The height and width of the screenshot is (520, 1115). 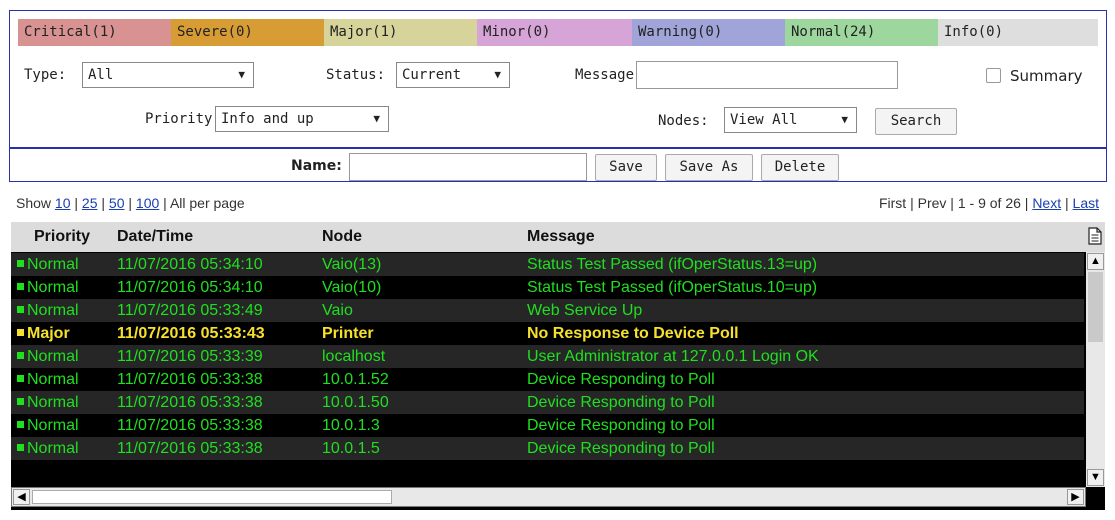 What do you see at coordinates (554, 32) in the screenshot?
I see `severity-minor: Minor(0)` at bounding box center [554, 32].